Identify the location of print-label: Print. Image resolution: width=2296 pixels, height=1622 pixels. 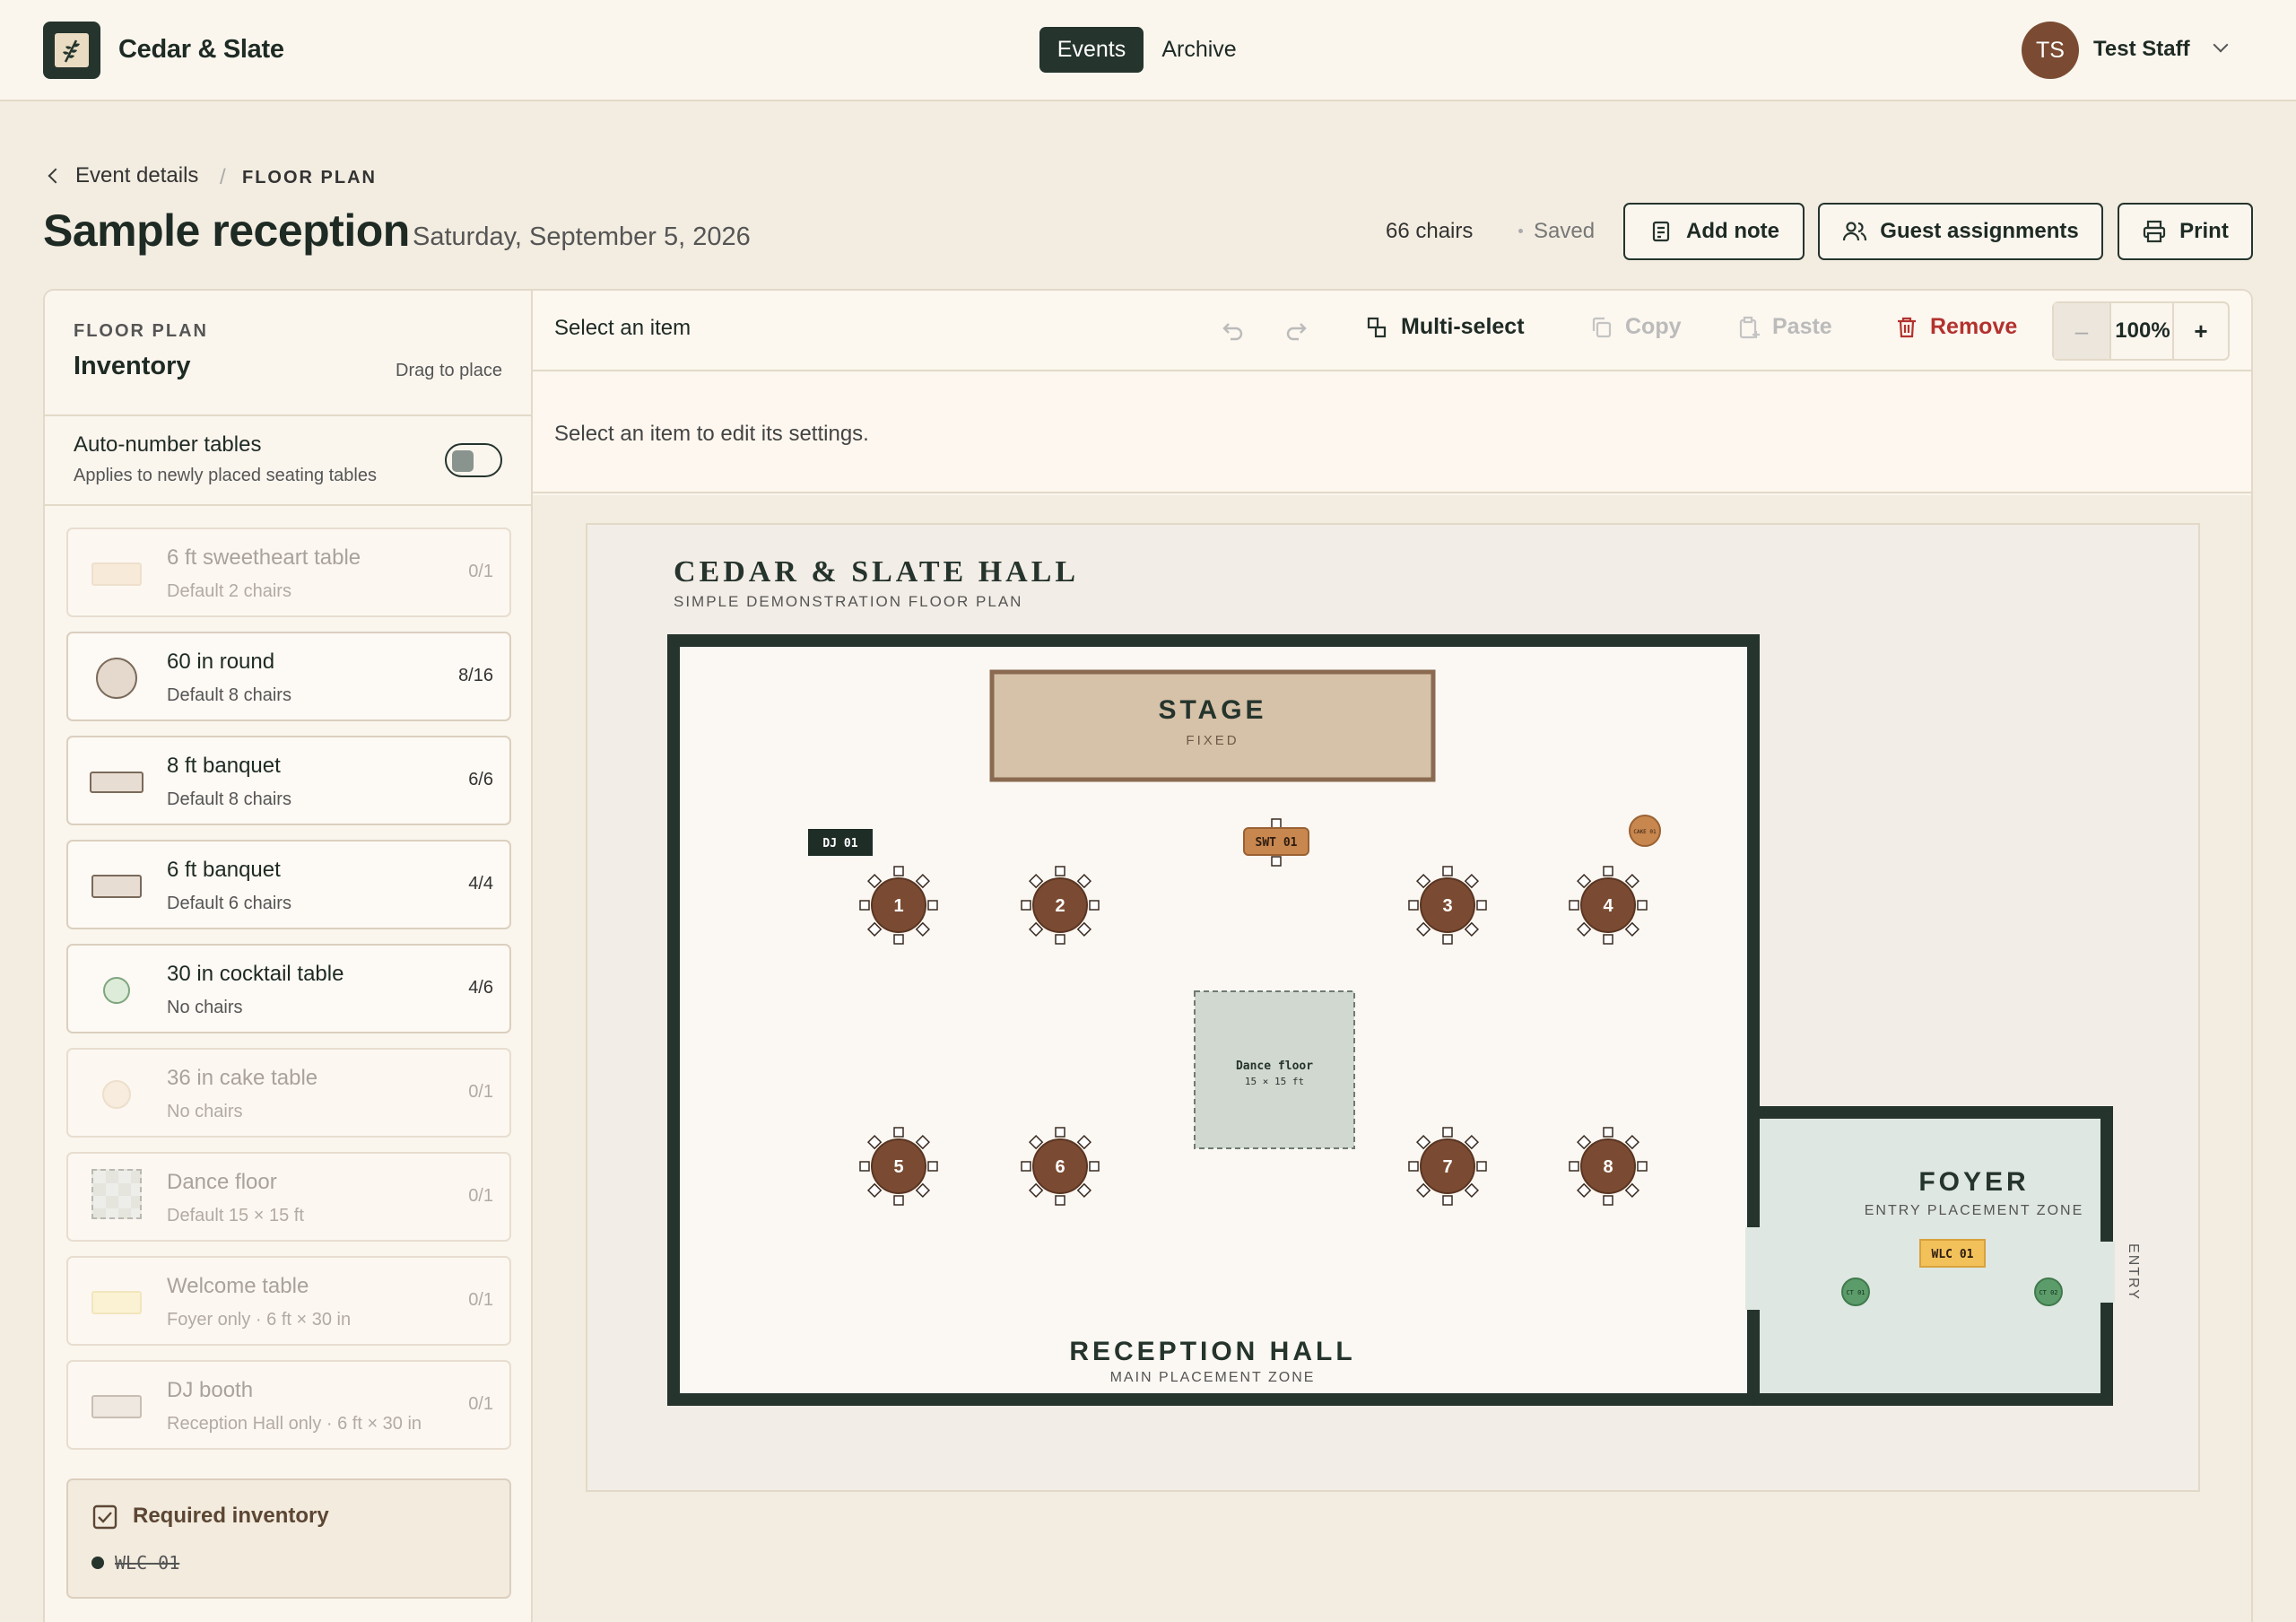
(2204, 231).